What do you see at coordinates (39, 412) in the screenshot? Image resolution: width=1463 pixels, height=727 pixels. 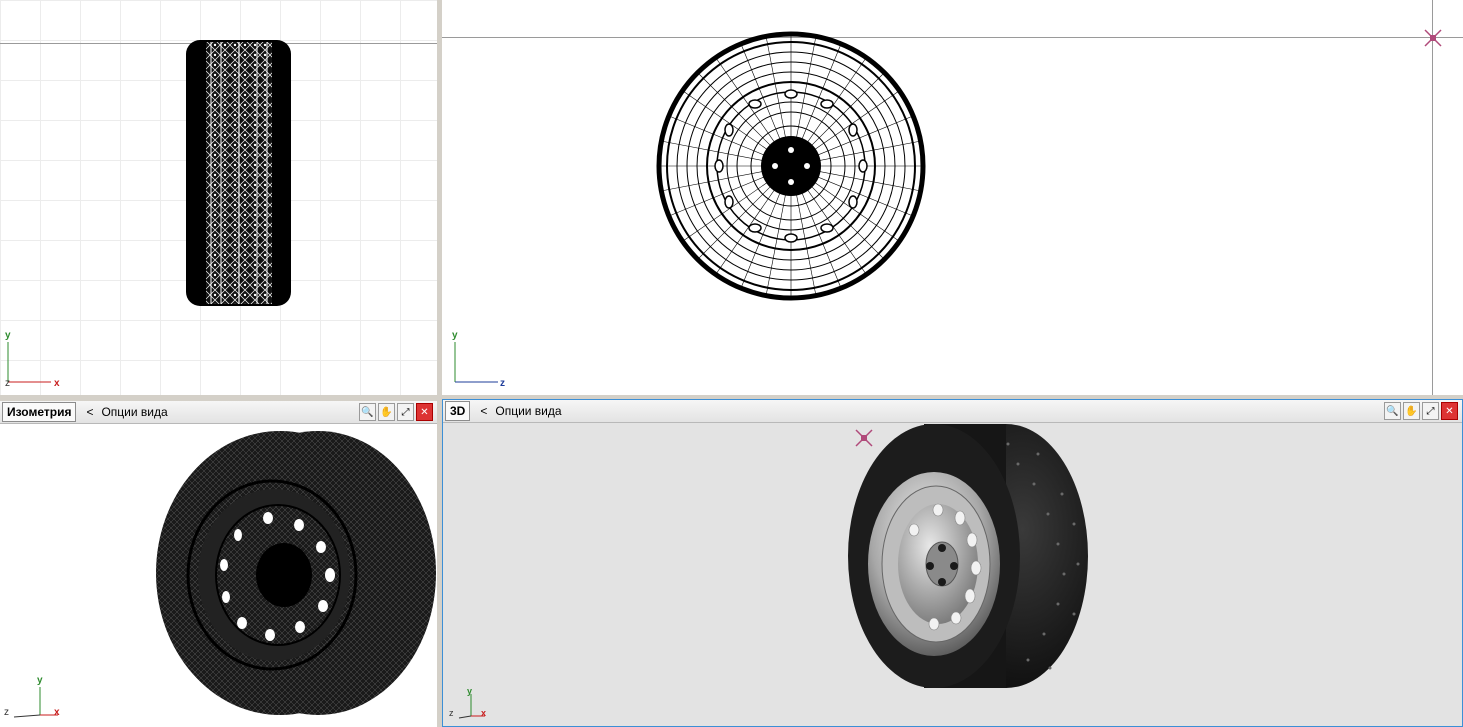 I see `viewport-title: Изометрия` at bounding box center [39, 412].